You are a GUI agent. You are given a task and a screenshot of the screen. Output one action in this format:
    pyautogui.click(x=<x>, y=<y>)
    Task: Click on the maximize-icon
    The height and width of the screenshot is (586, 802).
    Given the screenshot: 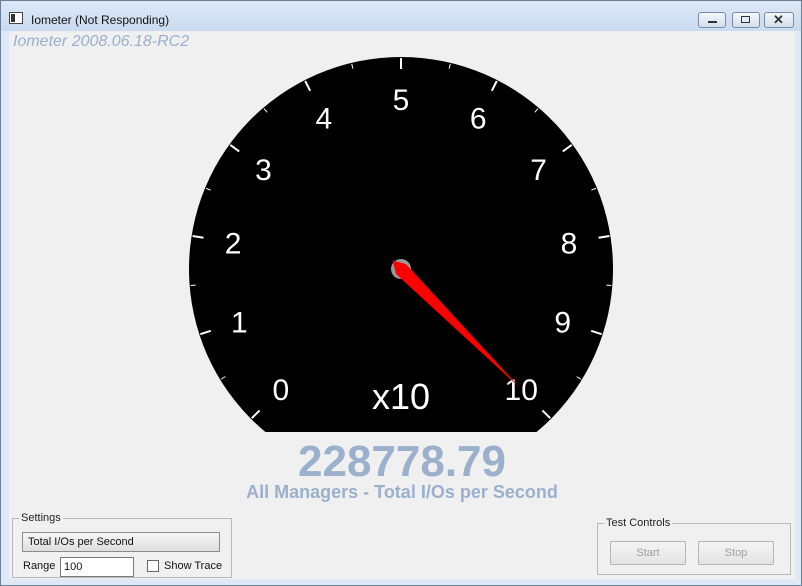 What is the action you would take?
    pyautogui.click(x=745, y=19)
    